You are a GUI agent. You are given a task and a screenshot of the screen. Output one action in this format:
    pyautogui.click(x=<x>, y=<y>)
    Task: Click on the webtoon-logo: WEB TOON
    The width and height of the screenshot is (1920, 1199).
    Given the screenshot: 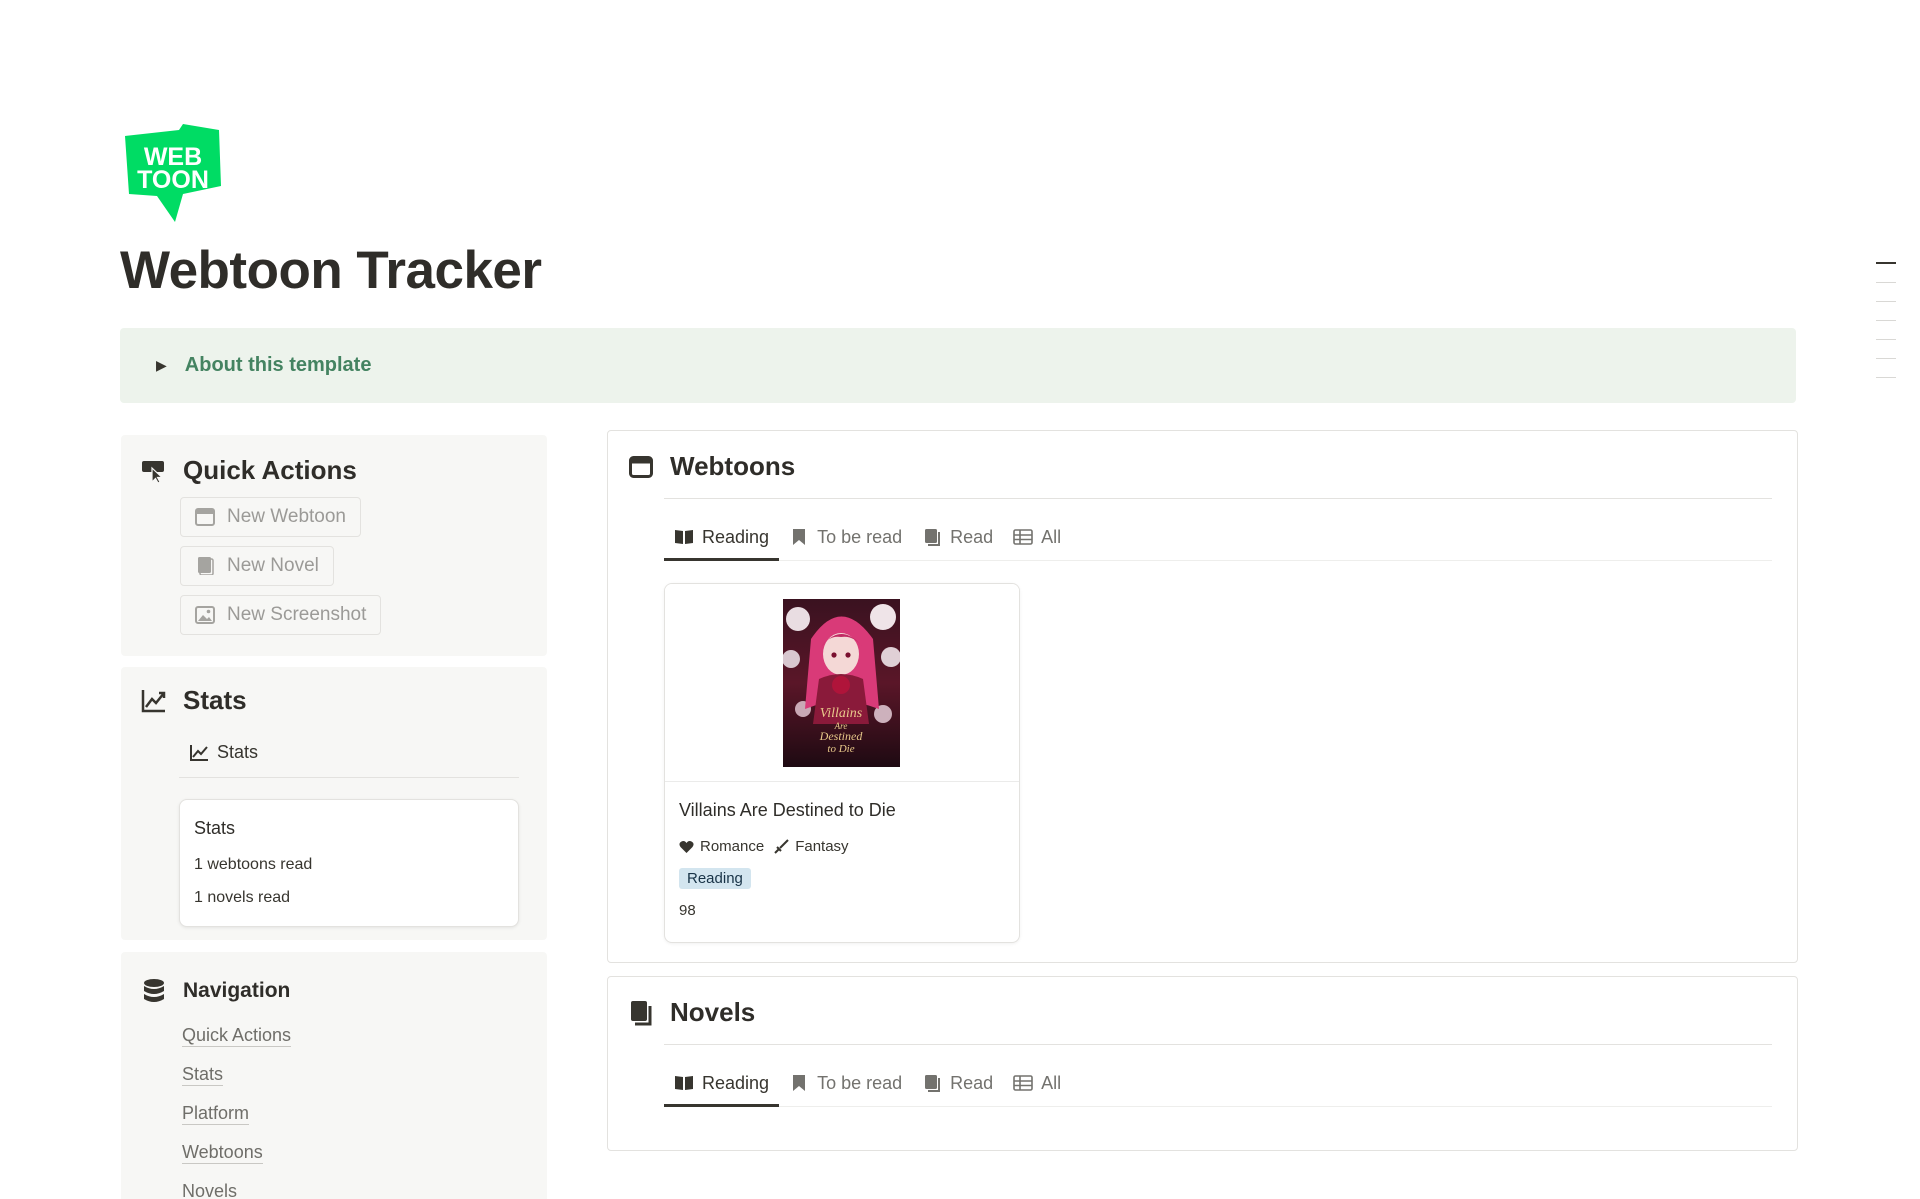 What is the action you would take?
    pyautogui.click(x=173, y=173)
    